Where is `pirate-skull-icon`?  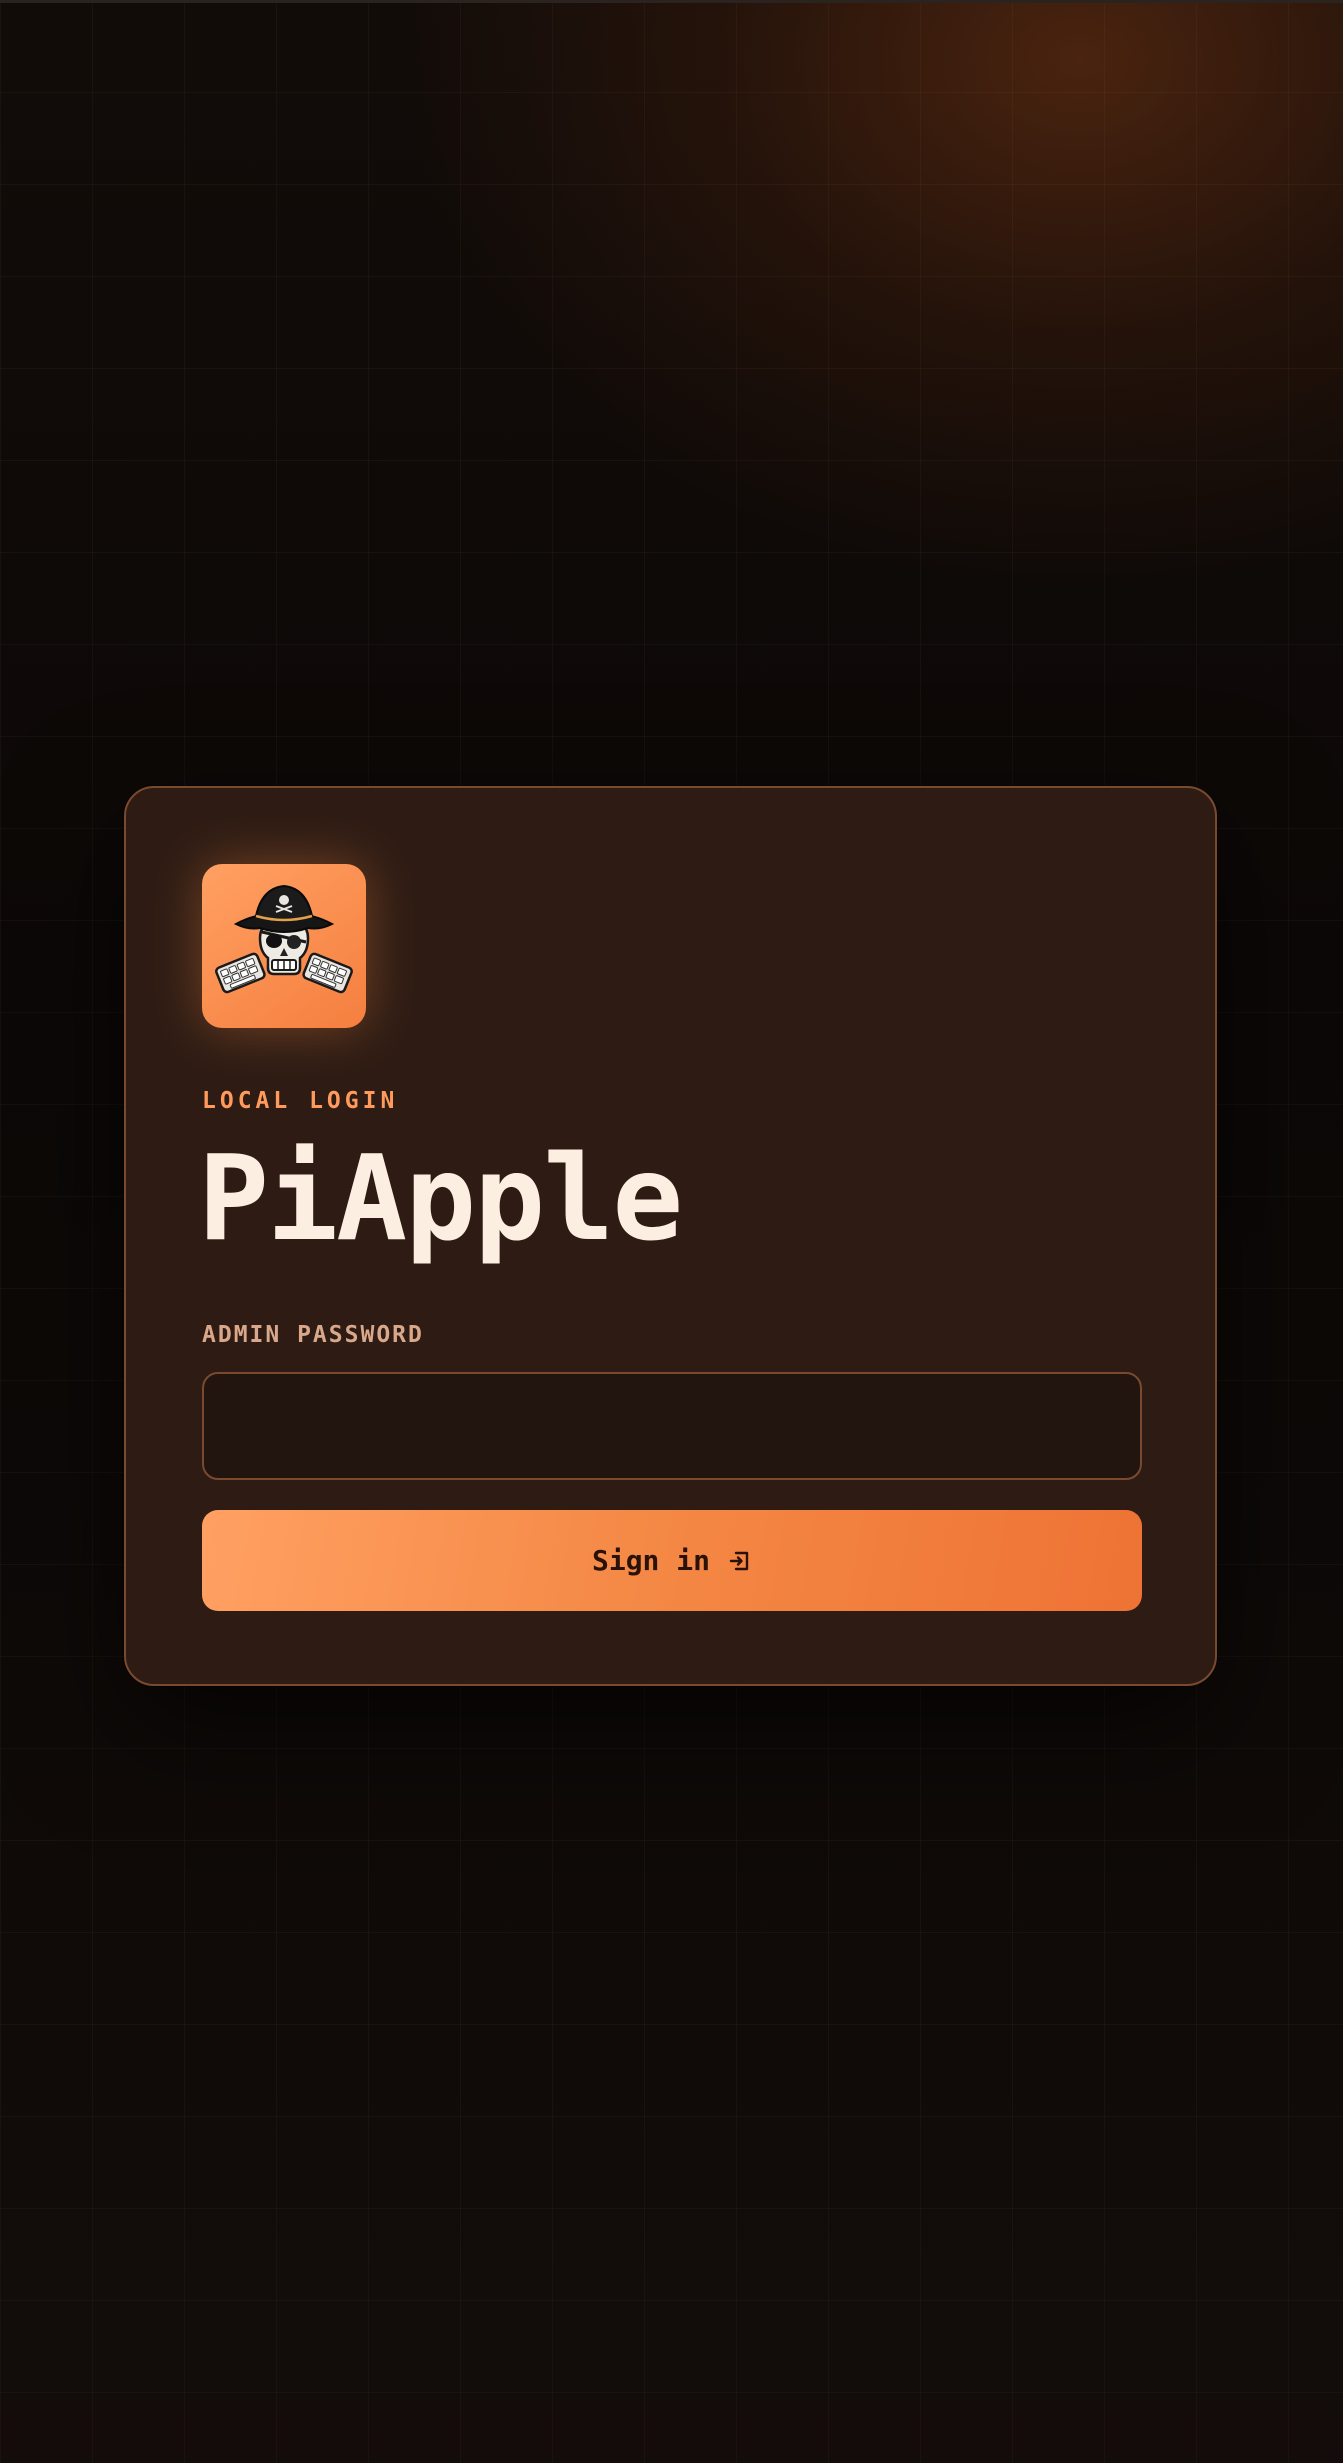 pirate-skull-icon is located at coordinates (284, 939).